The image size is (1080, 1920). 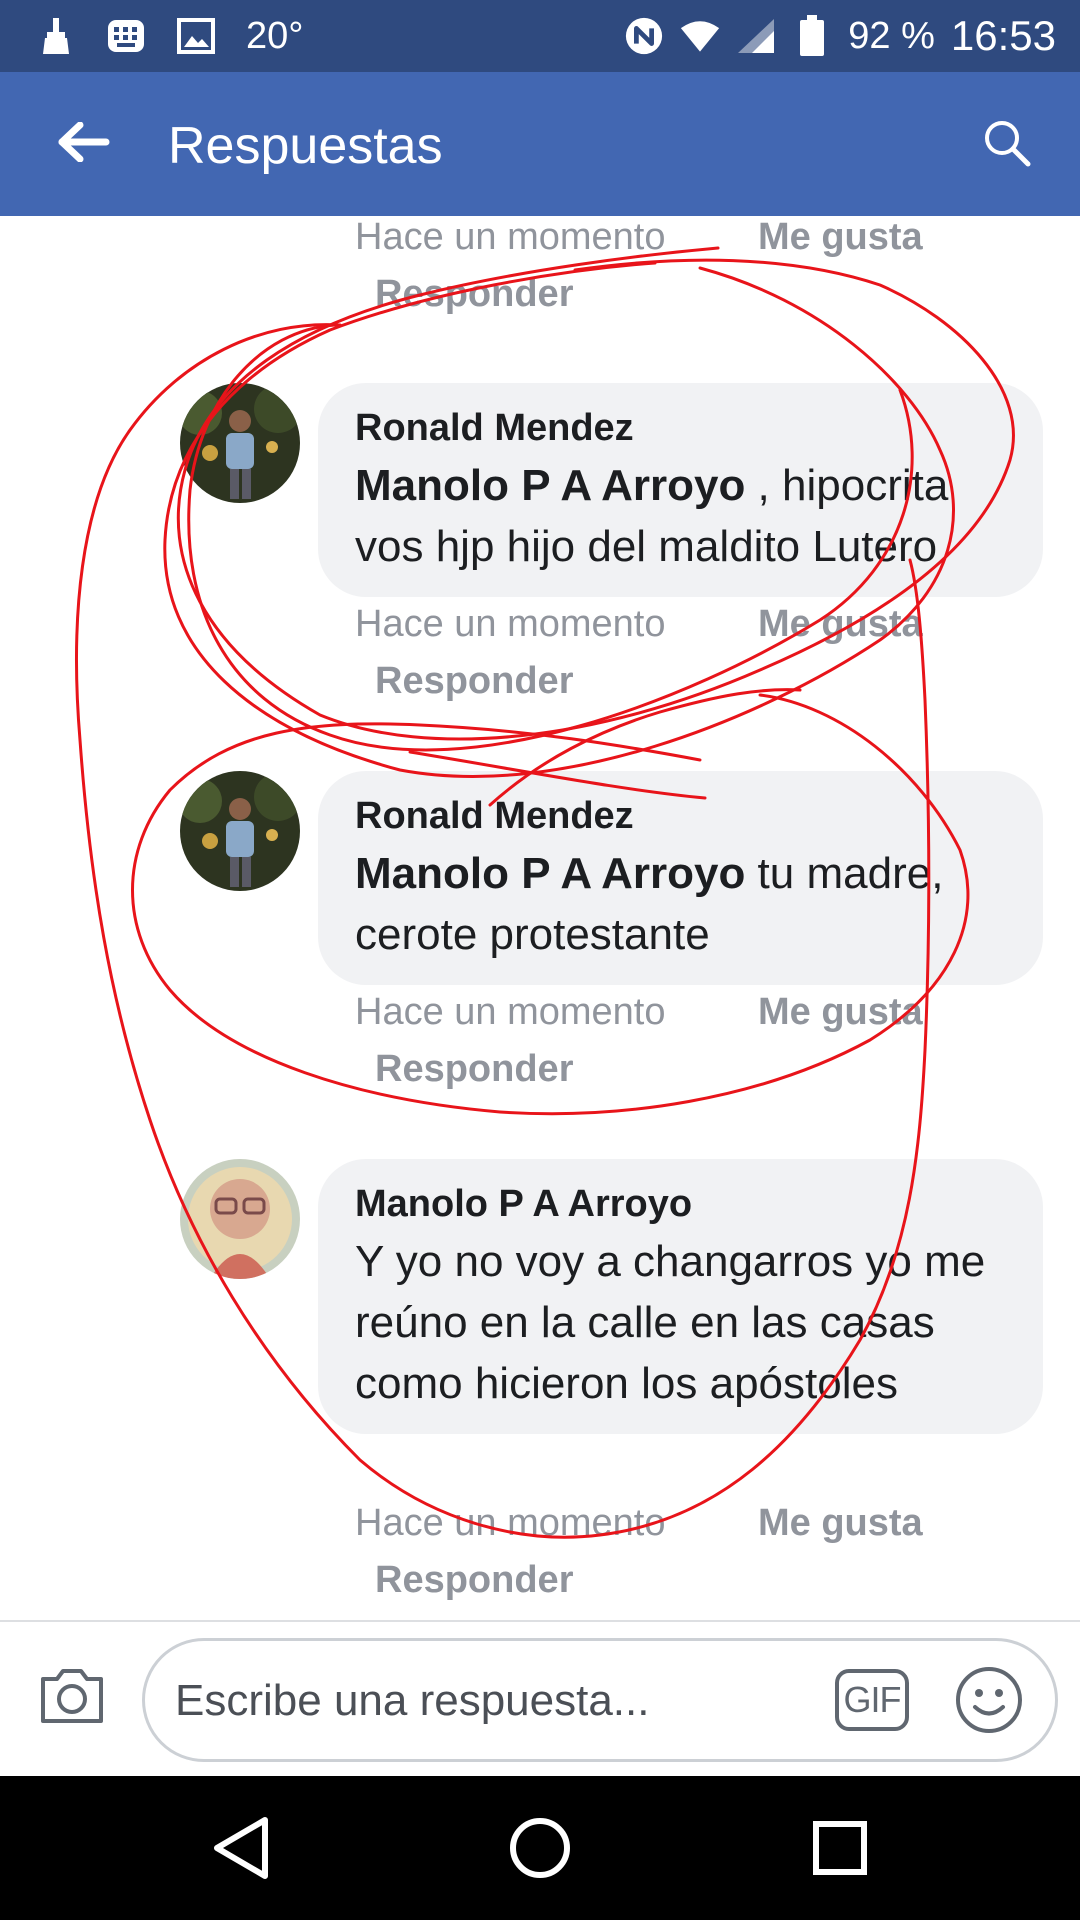 What do you see at coordinates (644, 36) in the screenshot?
I see `nfc-icon` at bounding box center [644, 36].